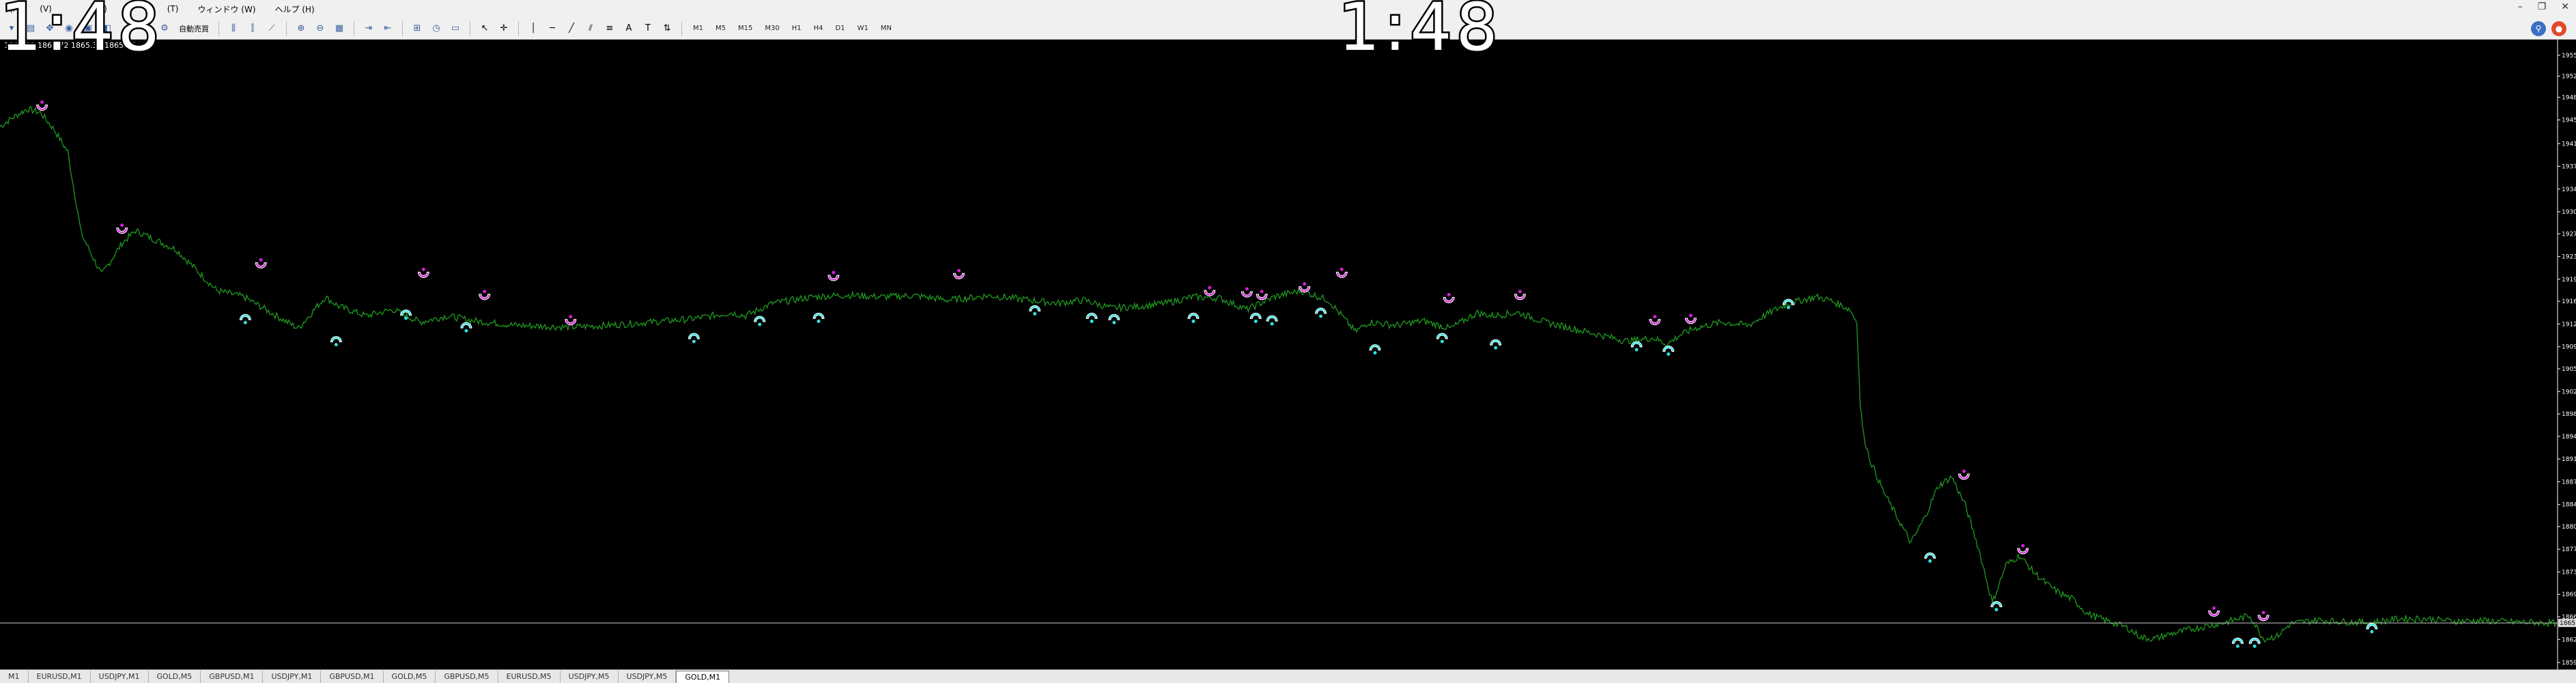  Describe the element at coordinates (2565, 7) in the screenshot. I see `close-icon: ✕` at that location.